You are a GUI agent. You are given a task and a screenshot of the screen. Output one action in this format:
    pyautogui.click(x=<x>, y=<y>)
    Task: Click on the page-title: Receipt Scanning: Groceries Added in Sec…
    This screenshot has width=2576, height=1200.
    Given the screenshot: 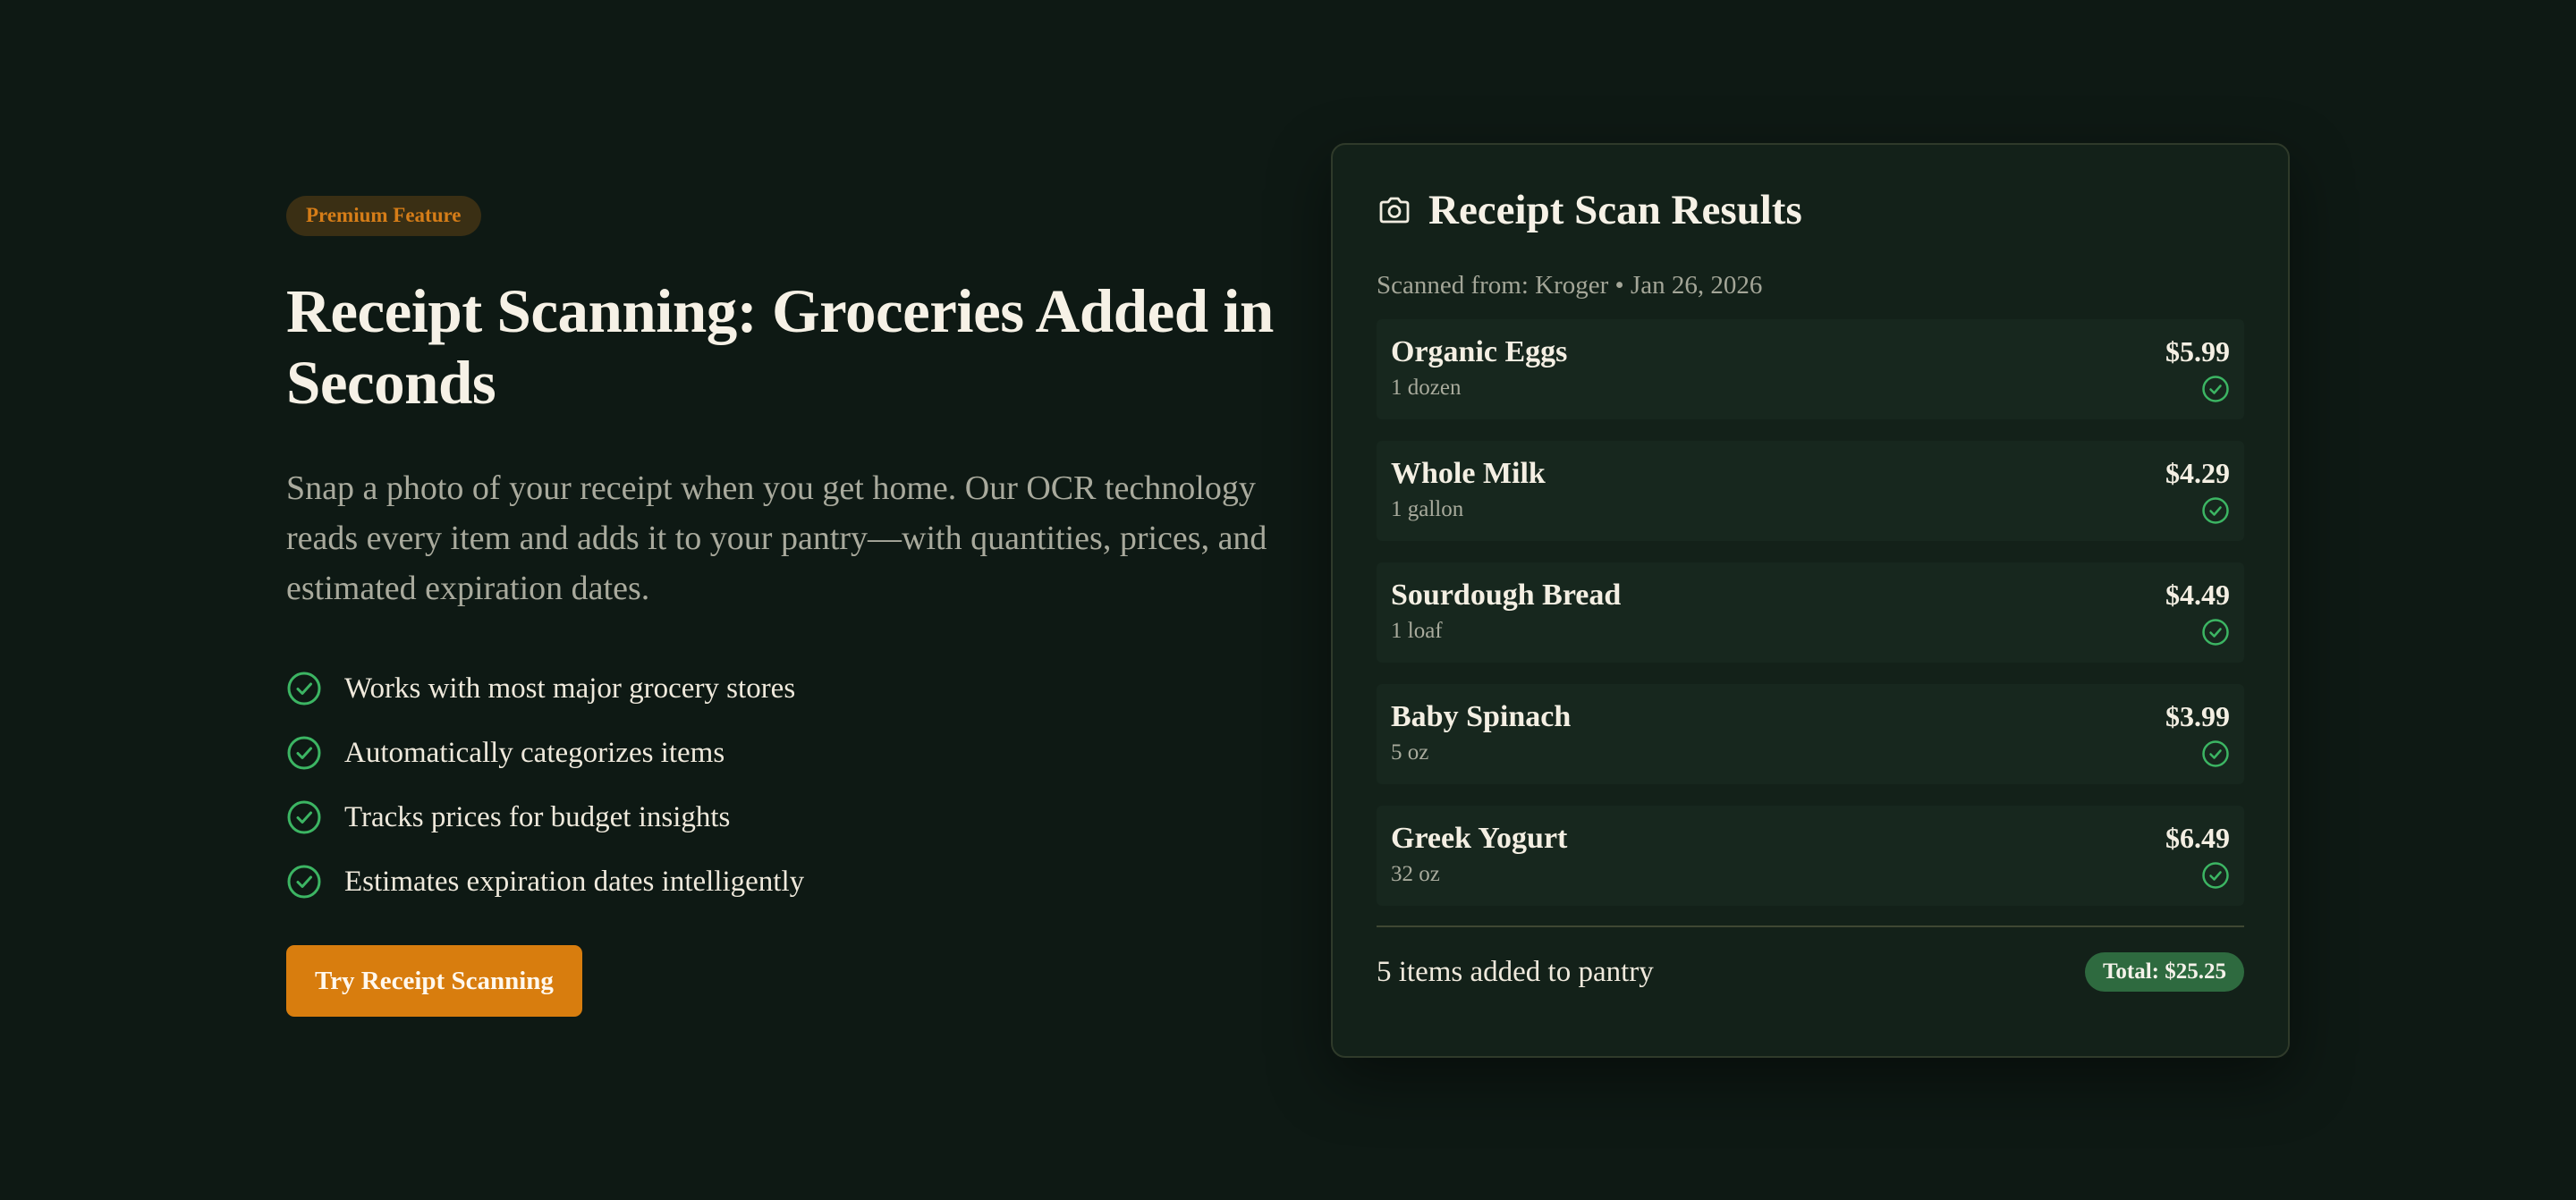 What is the action you would take?
    pyautogui.click(x=780, y=347)
    